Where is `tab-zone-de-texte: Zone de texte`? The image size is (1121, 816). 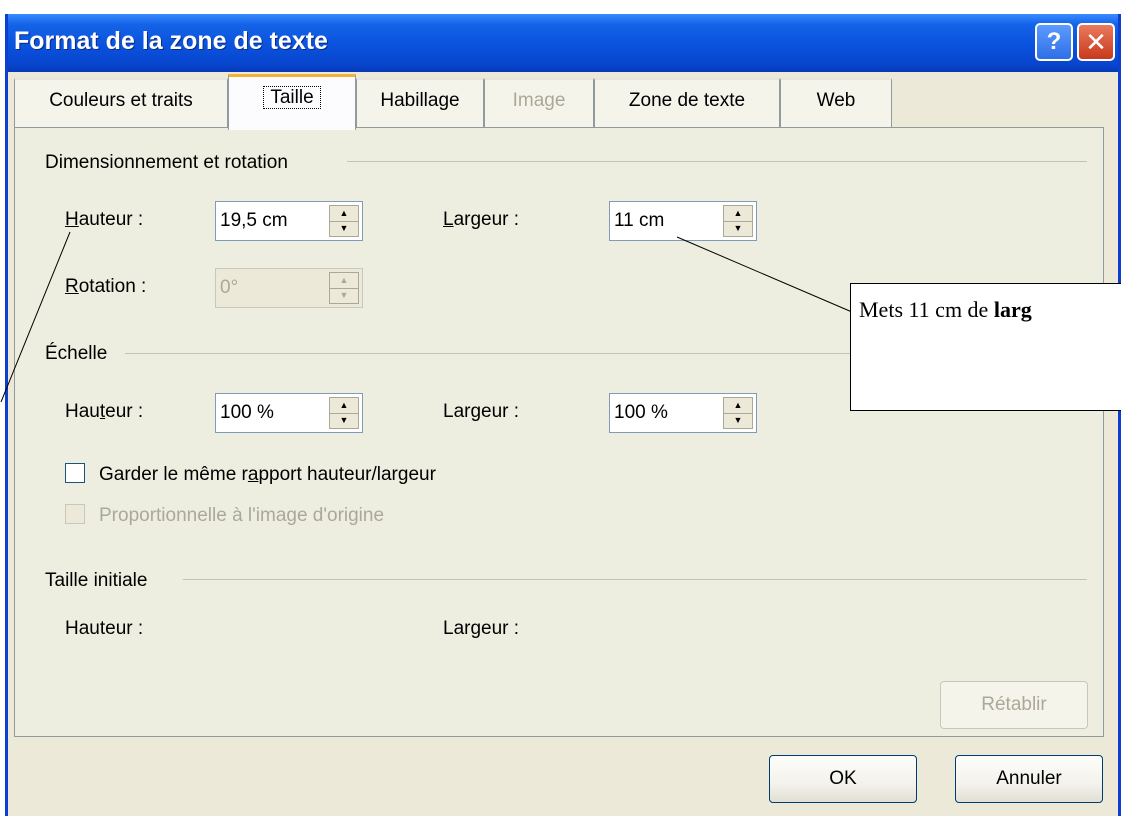 tab-zone-de-texte: Zone de texte is located at coordinates (687, 103).